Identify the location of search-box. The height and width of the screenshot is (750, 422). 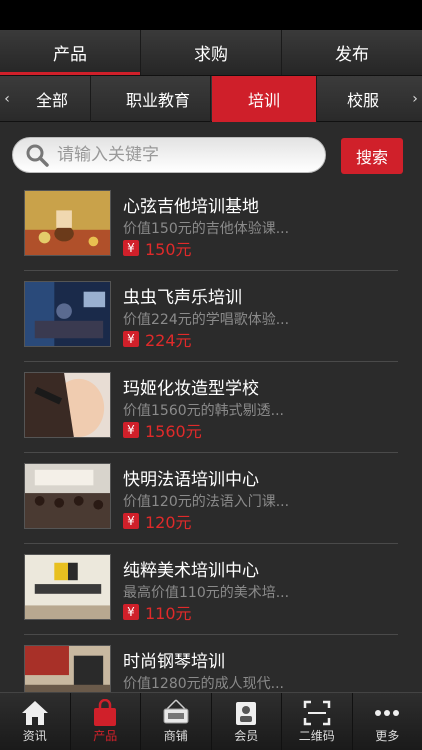
(169, 155).